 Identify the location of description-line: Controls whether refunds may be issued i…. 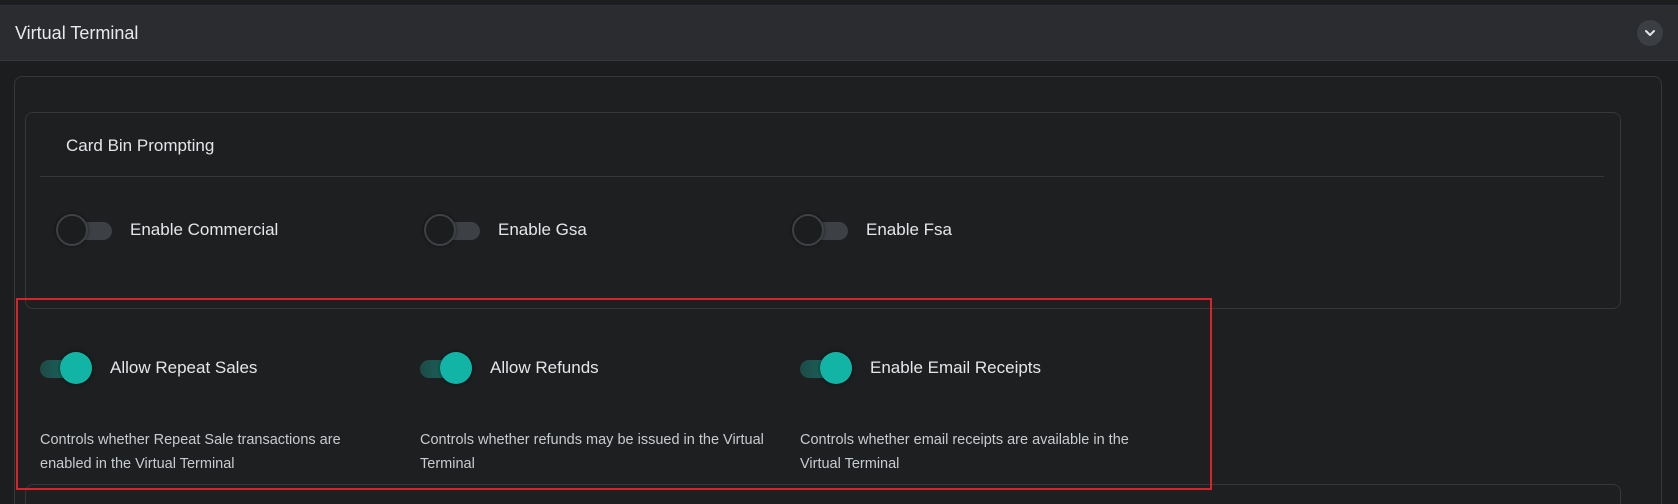
(592, 440).